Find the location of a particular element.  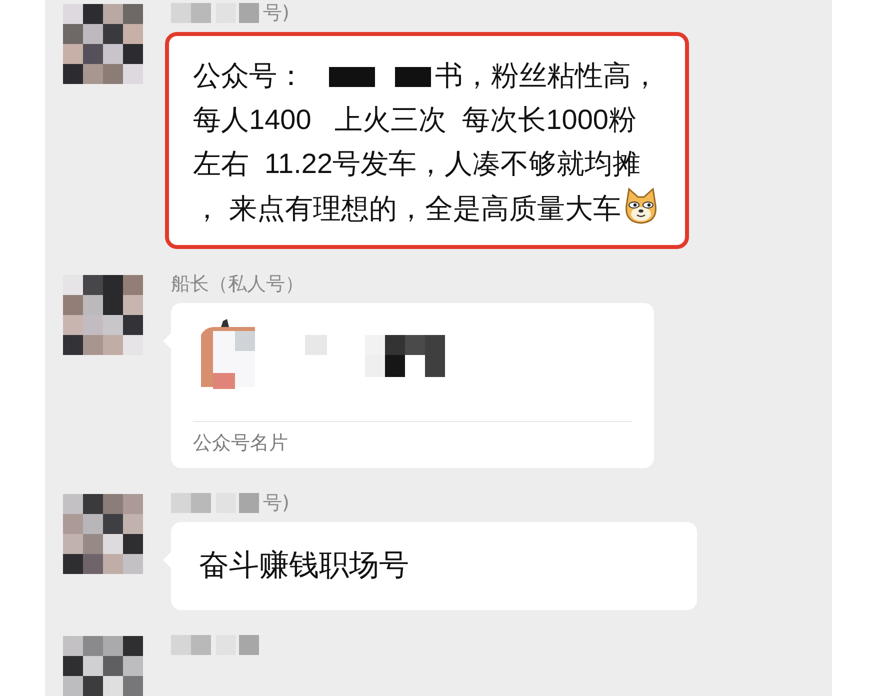

sender-name: 船长（私人号） is located at coordinates (237, 284).